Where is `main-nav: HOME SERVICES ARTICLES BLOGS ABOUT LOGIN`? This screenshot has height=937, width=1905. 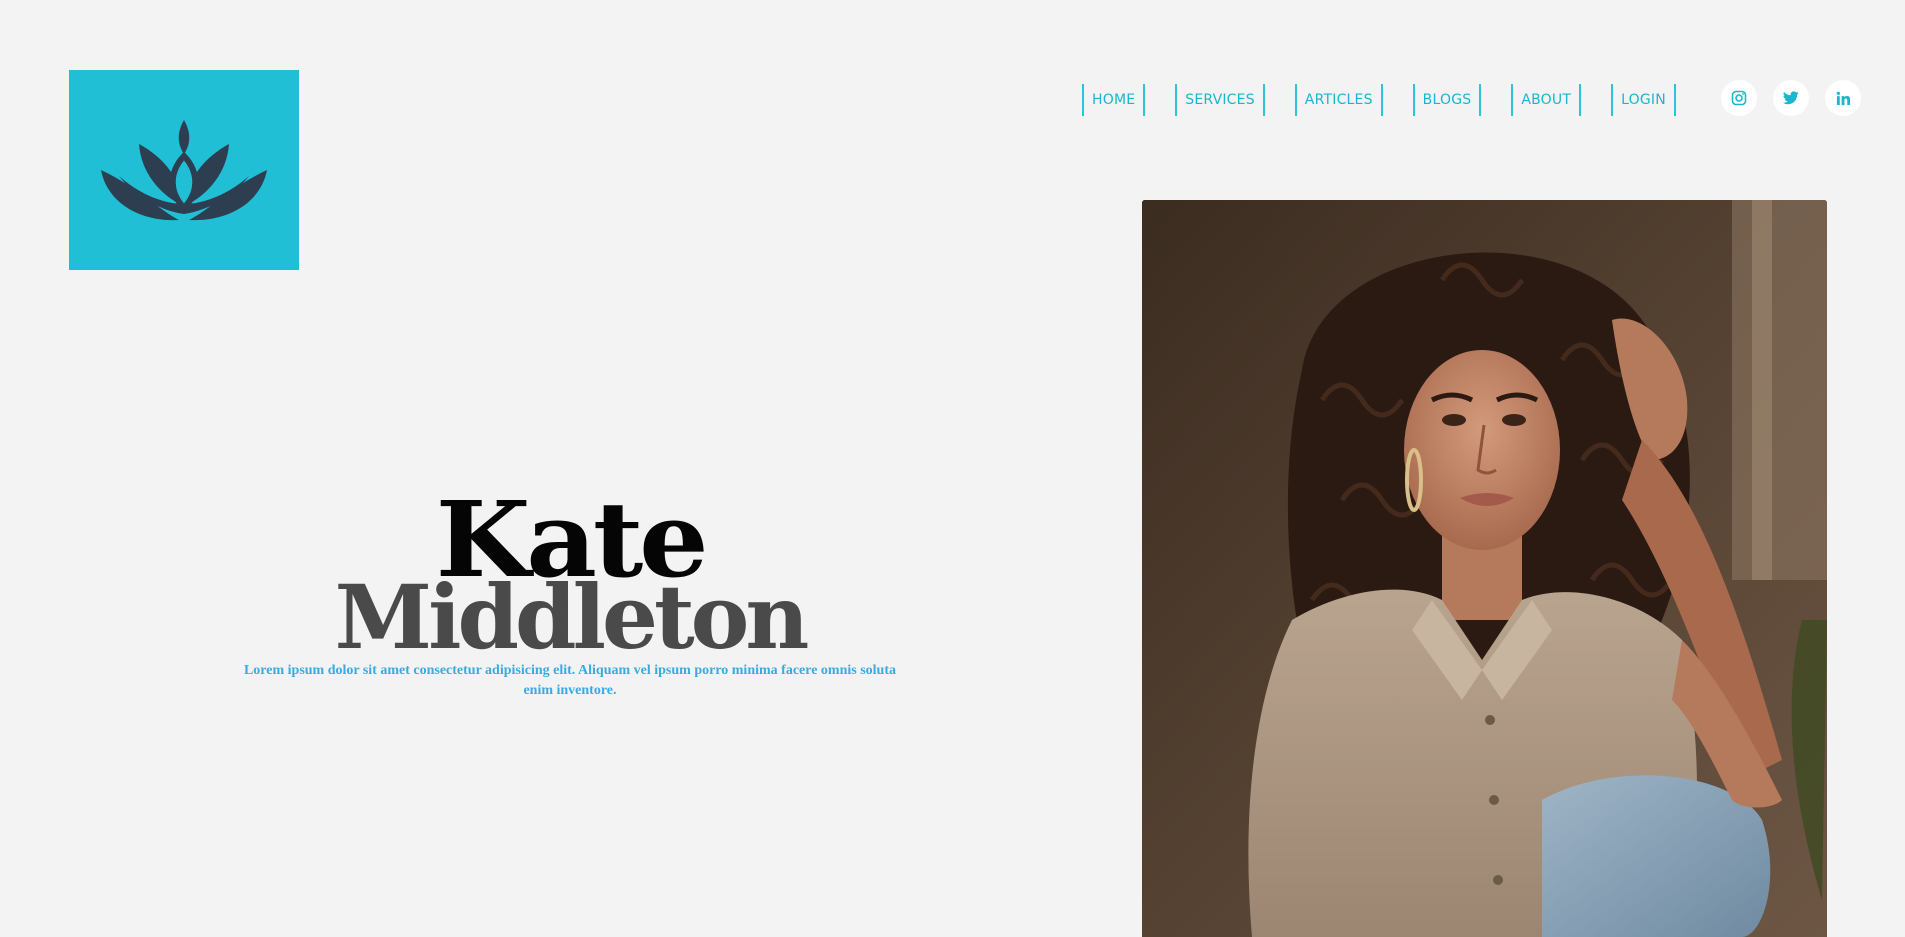 main-nav: HOME SERVICES ARTICLES BLOGS ABOUT LOGIN is located at coordinates (1379, 100).